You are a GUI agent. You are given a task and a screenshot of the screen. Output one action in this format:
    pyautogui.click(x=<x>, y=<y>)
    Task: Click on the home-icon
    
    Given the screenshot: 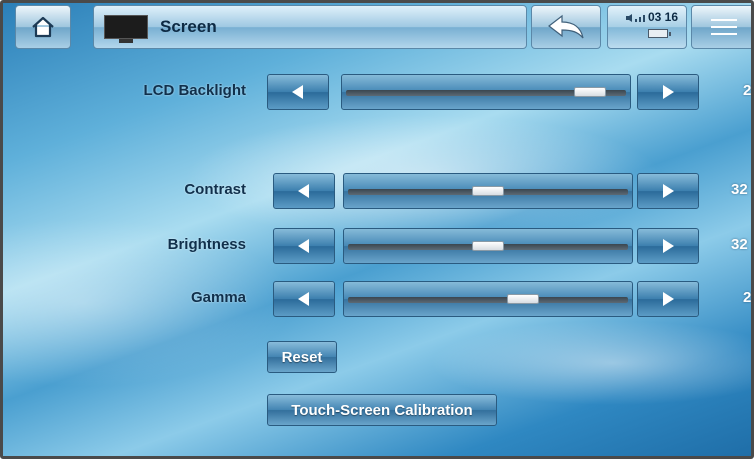 What is the action you would take?
    pyautogui.click(x=43, y=27)
    